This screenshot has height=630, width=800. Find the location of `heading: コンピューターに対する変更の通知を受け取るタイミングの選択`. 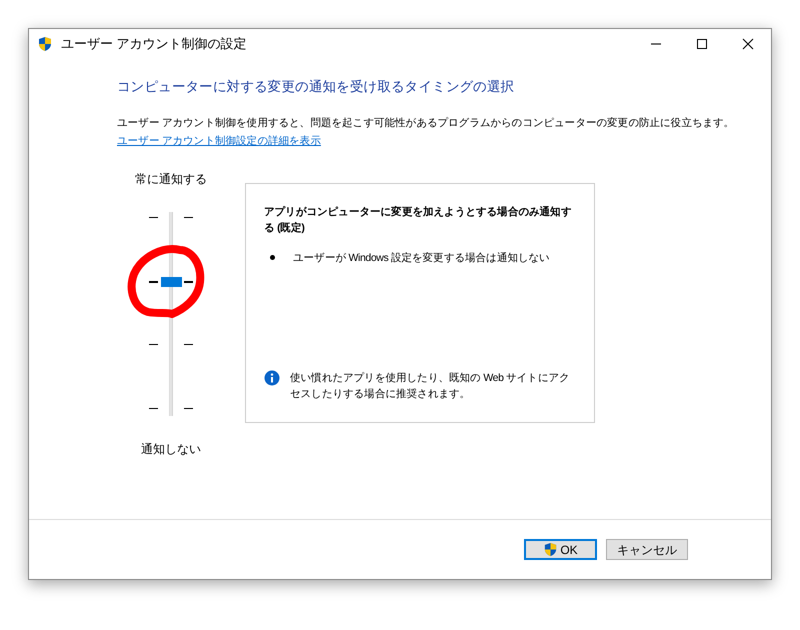

heading: コンピューターに対する変更の通知を受け取るタイミングの選択 is located at coordinates (316, 87).